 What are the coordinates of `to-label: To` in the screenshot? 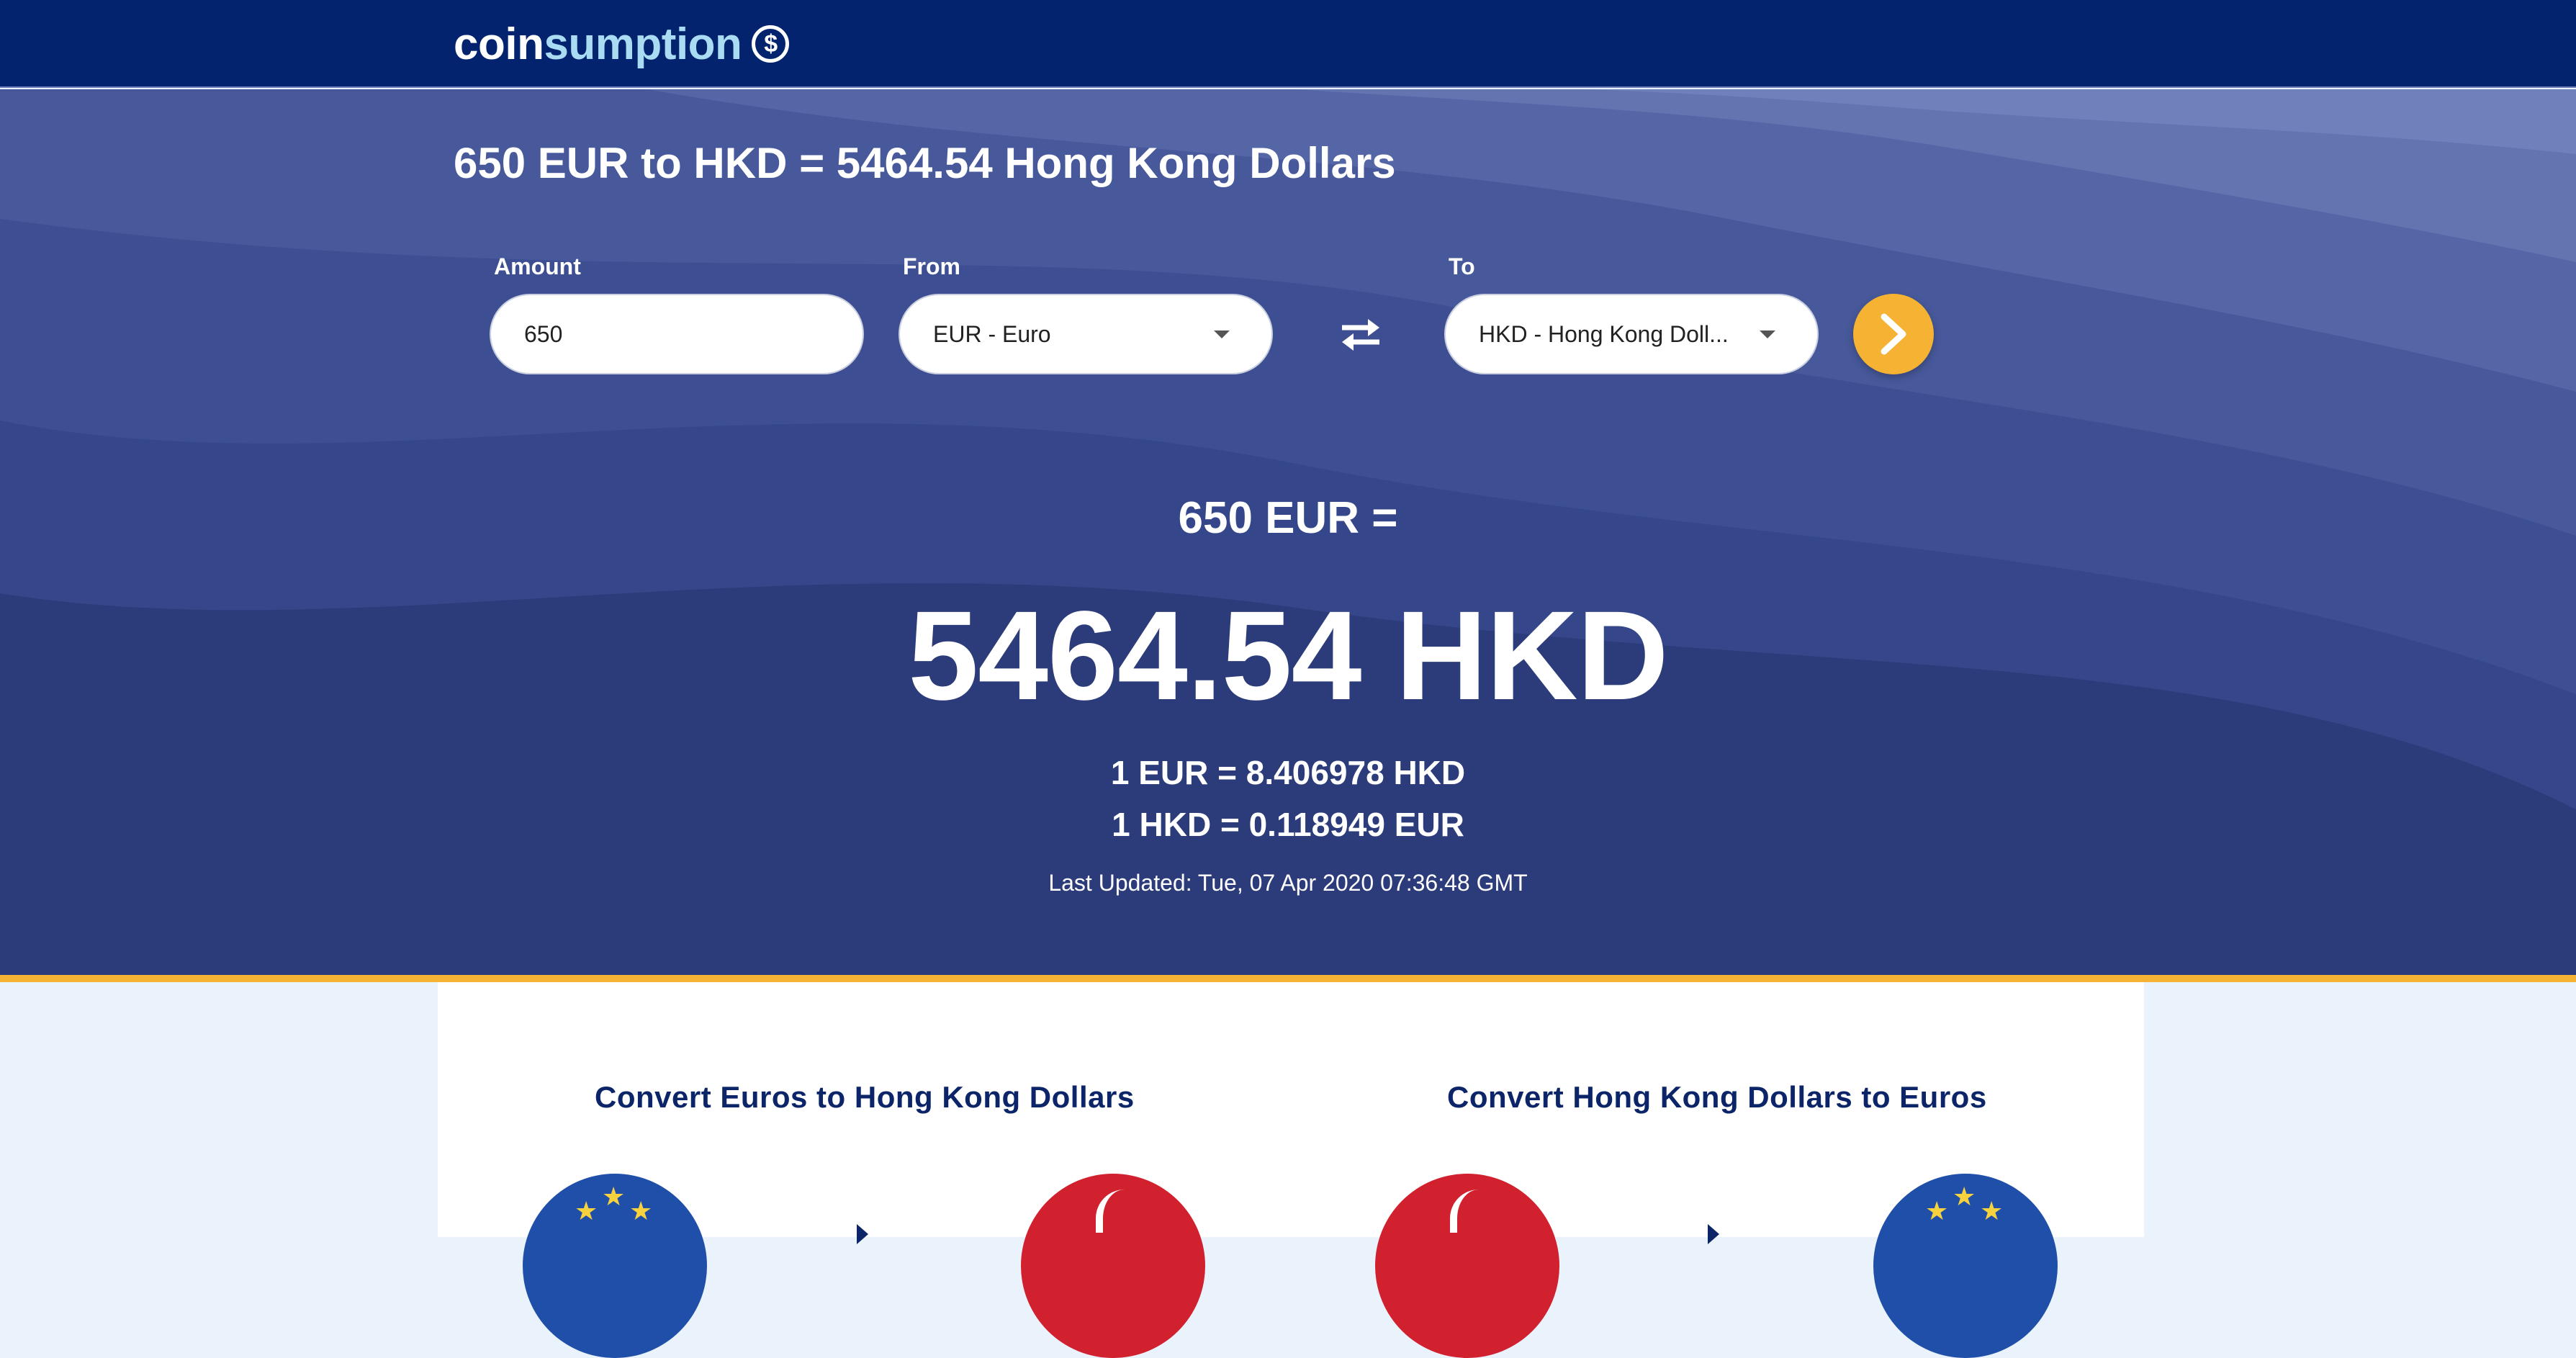 It's located at (1462, 266).